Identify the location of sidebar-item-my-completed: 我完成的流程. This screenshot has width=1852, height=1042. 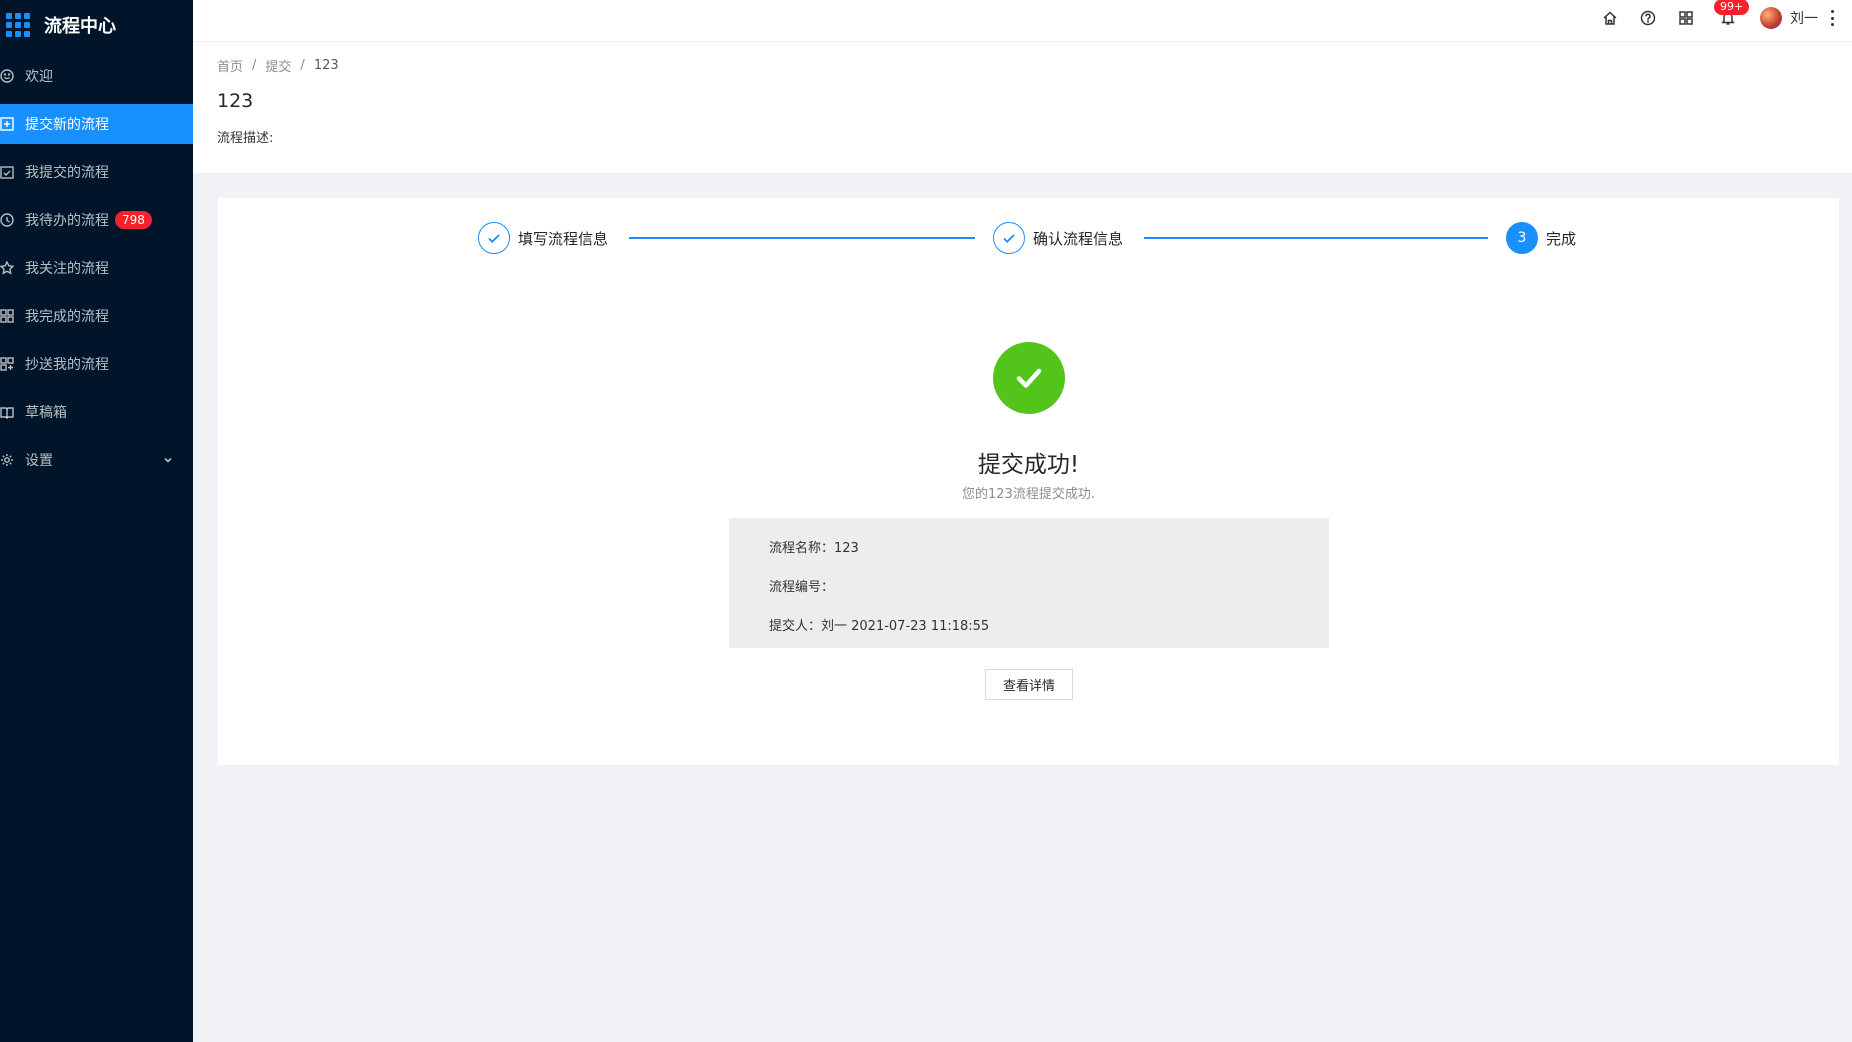
(96, 316).